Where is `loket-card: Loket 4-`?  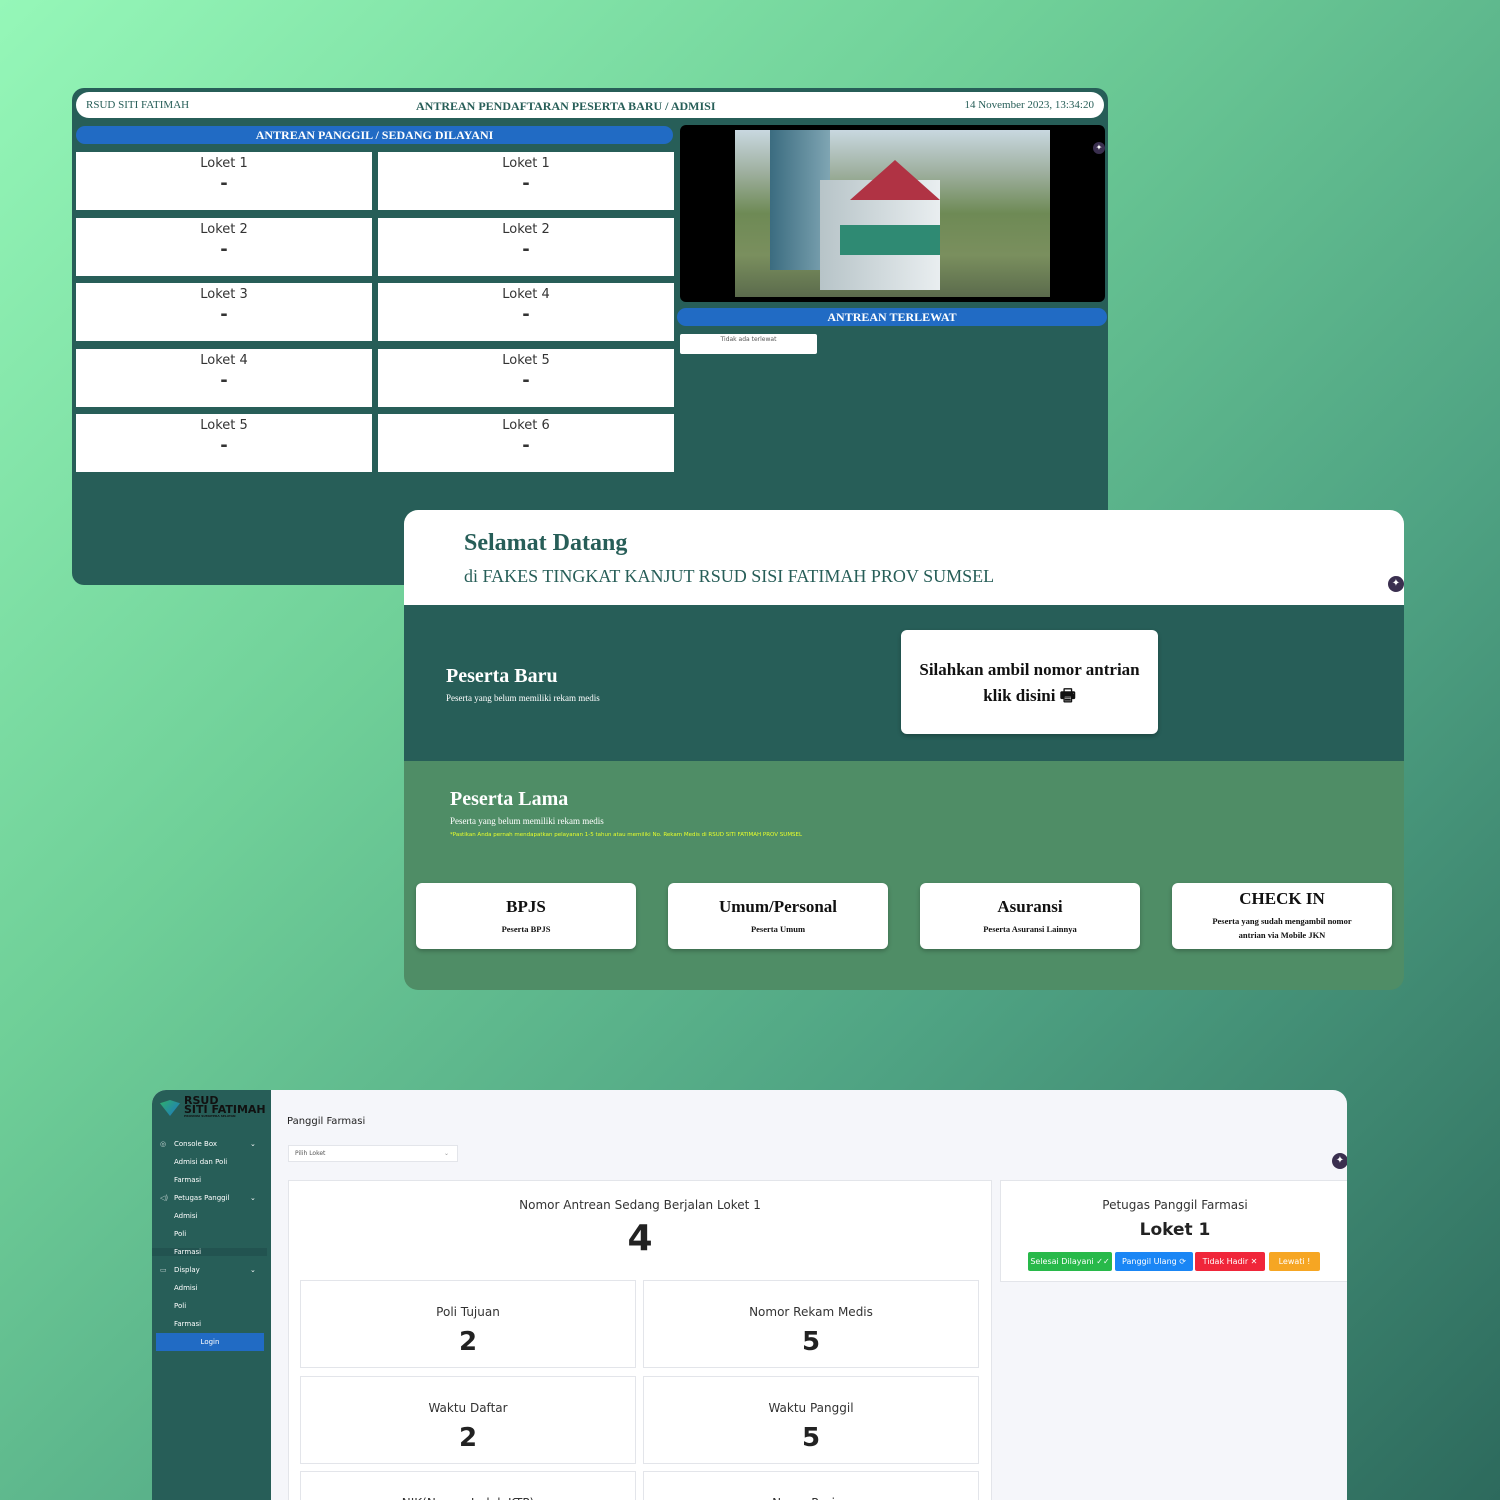
loket-card: Loket 4- is located at coordinates (224, 377).